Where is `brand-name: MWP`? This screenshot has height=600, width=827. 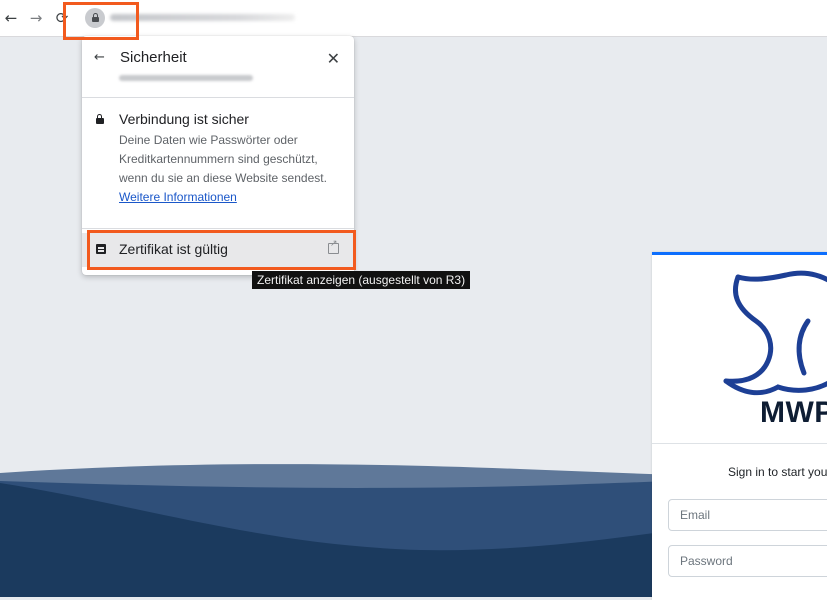
brand-name: MWP is located at coordinates (793, 412).